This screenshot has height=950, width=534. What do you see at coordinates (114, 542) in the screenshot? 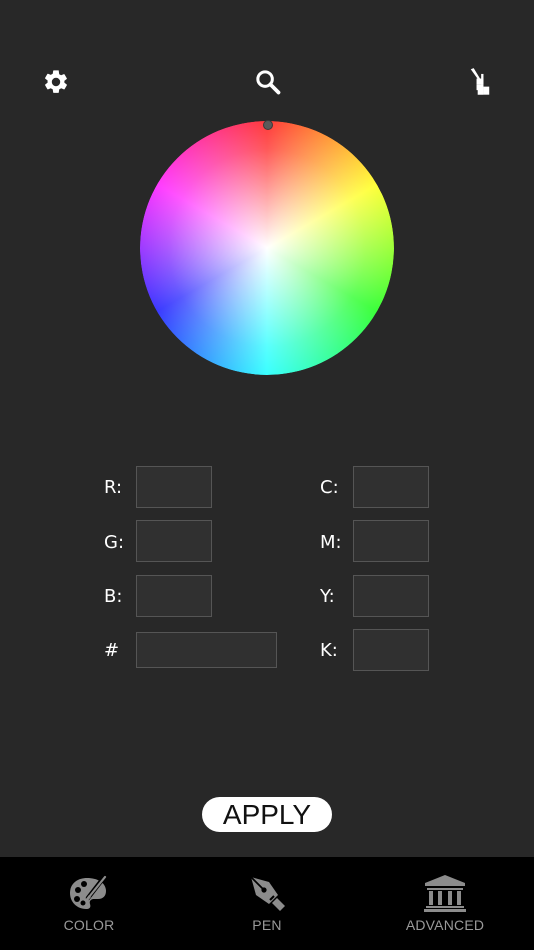
I see `g-label: G:` at bounding box center [114, 542].